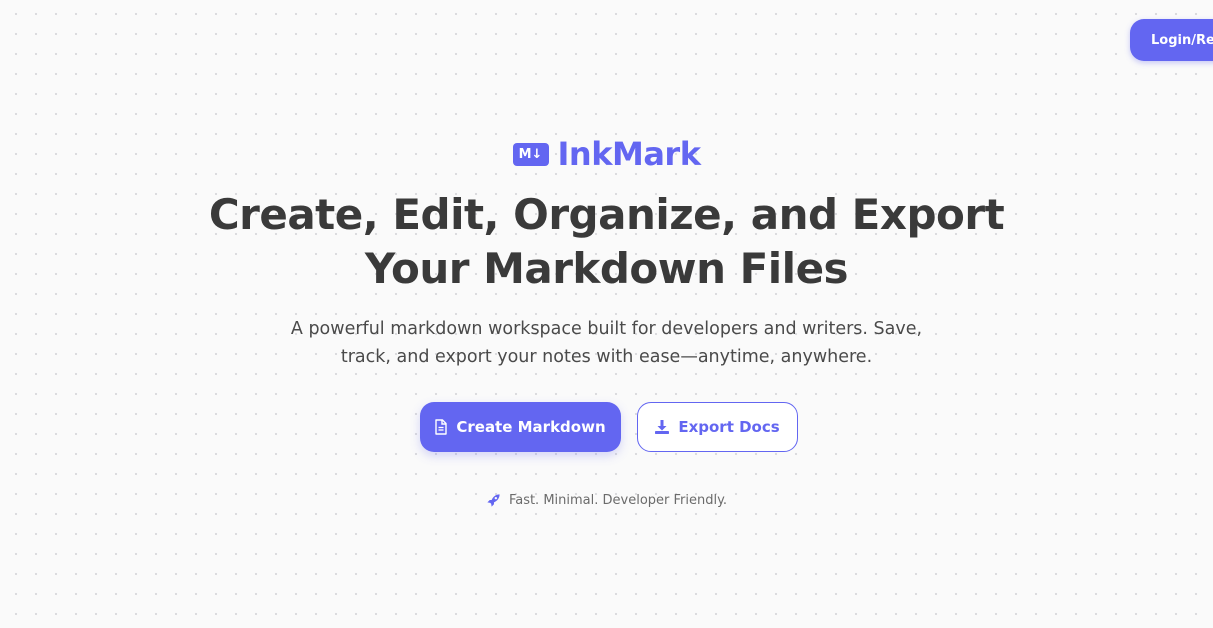 The width and height of the screenshot is (1213, 628). I want to click on create-markdown-label: Create Markdown, so click(531, 427).